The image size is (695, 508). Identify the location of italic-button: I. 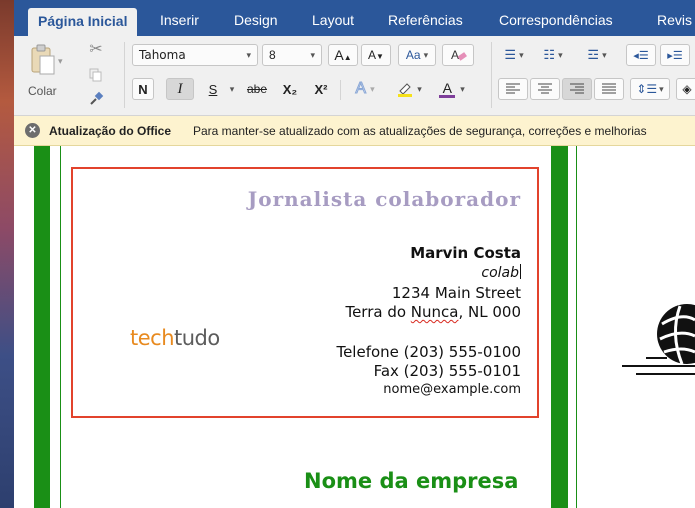
(180, 89).